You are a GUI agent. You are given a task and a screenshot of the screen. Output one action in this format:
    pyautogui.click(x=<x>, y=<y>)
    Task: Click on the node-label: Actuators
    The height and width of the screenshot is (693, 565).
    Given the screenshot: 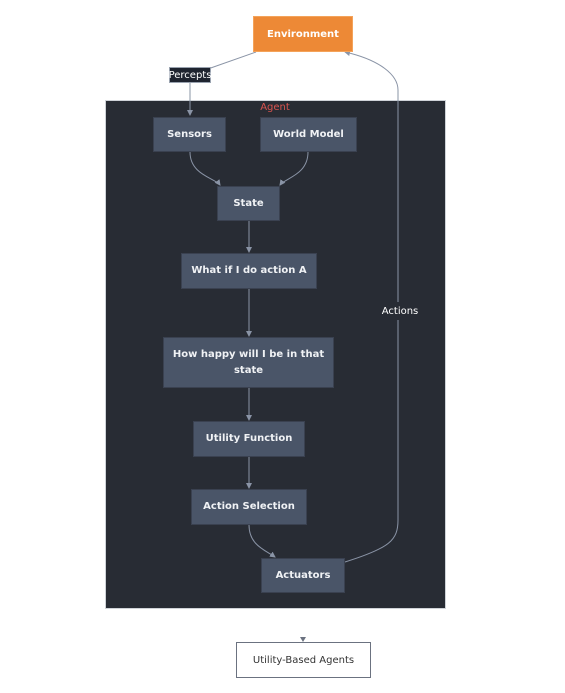 What is the action you would take?
    pyautogui.click(x=303, y=575)
    